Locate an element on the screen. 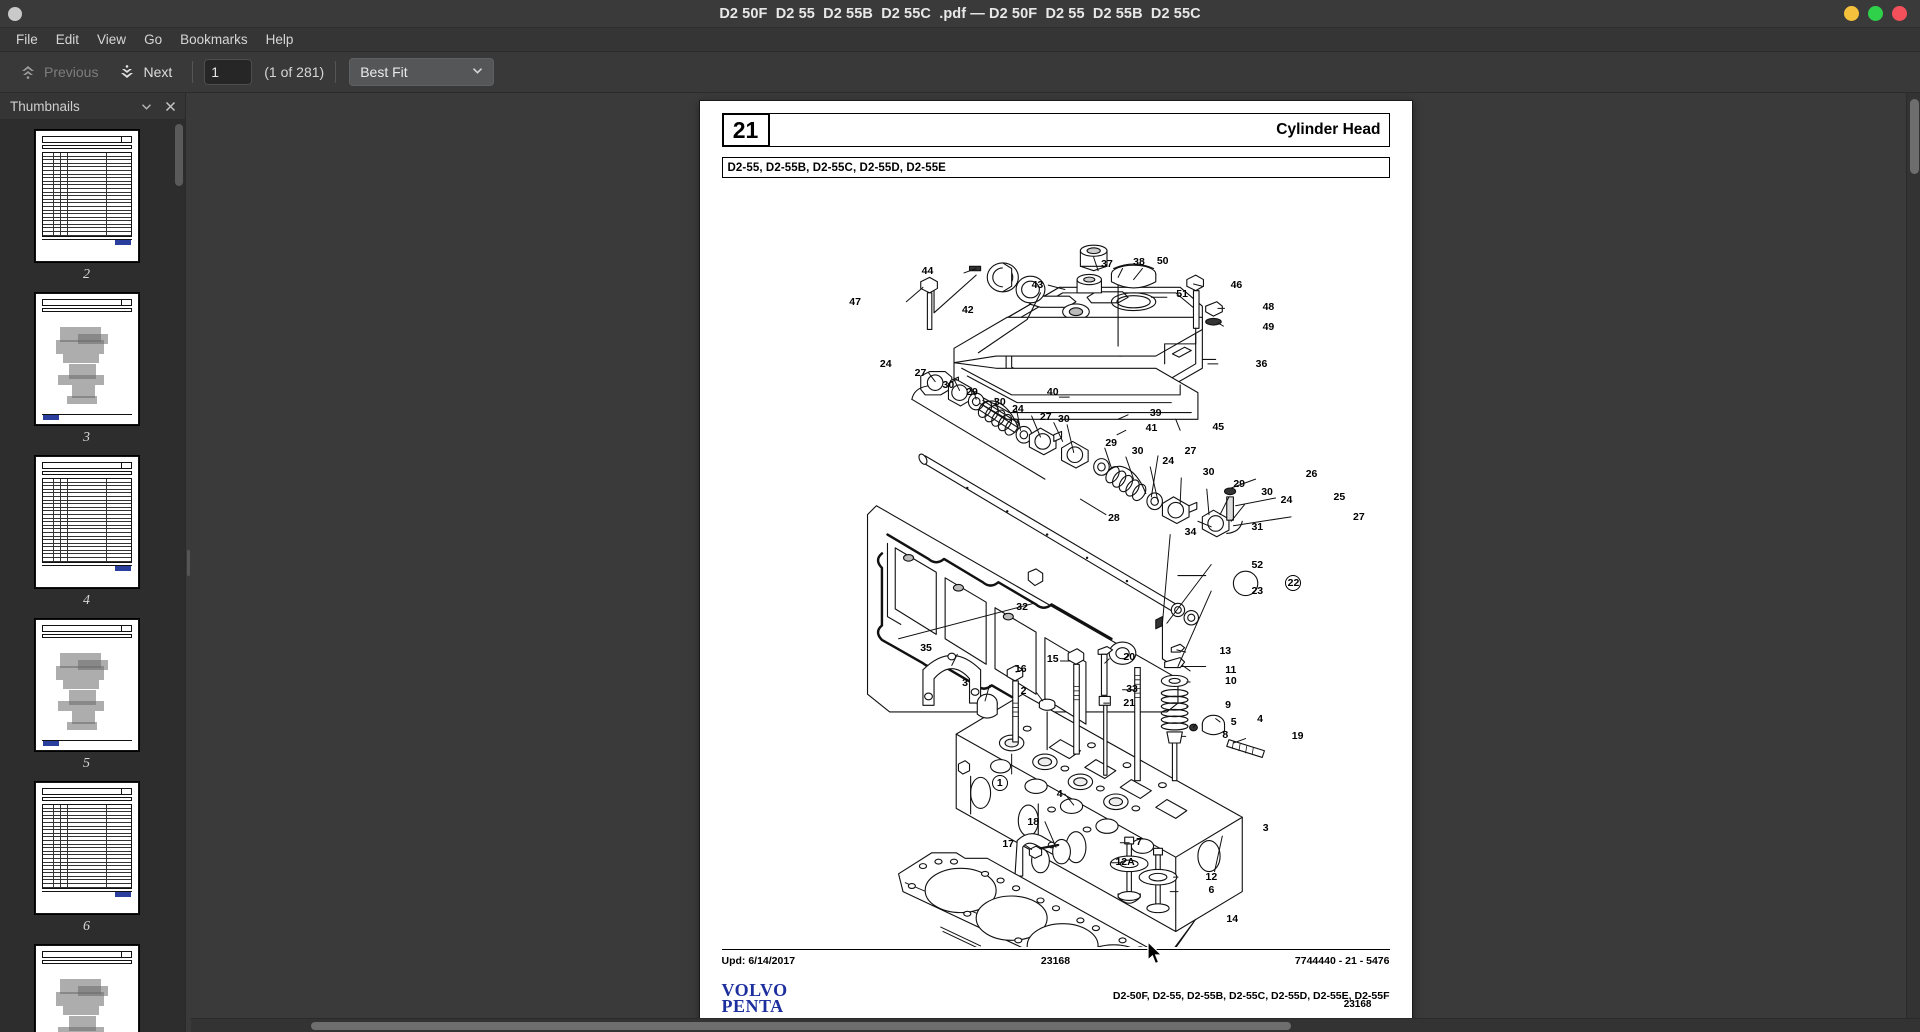  thumbnails-scroll-area: 2 3 4 5 6 7 is located at coordinates (92, 576).